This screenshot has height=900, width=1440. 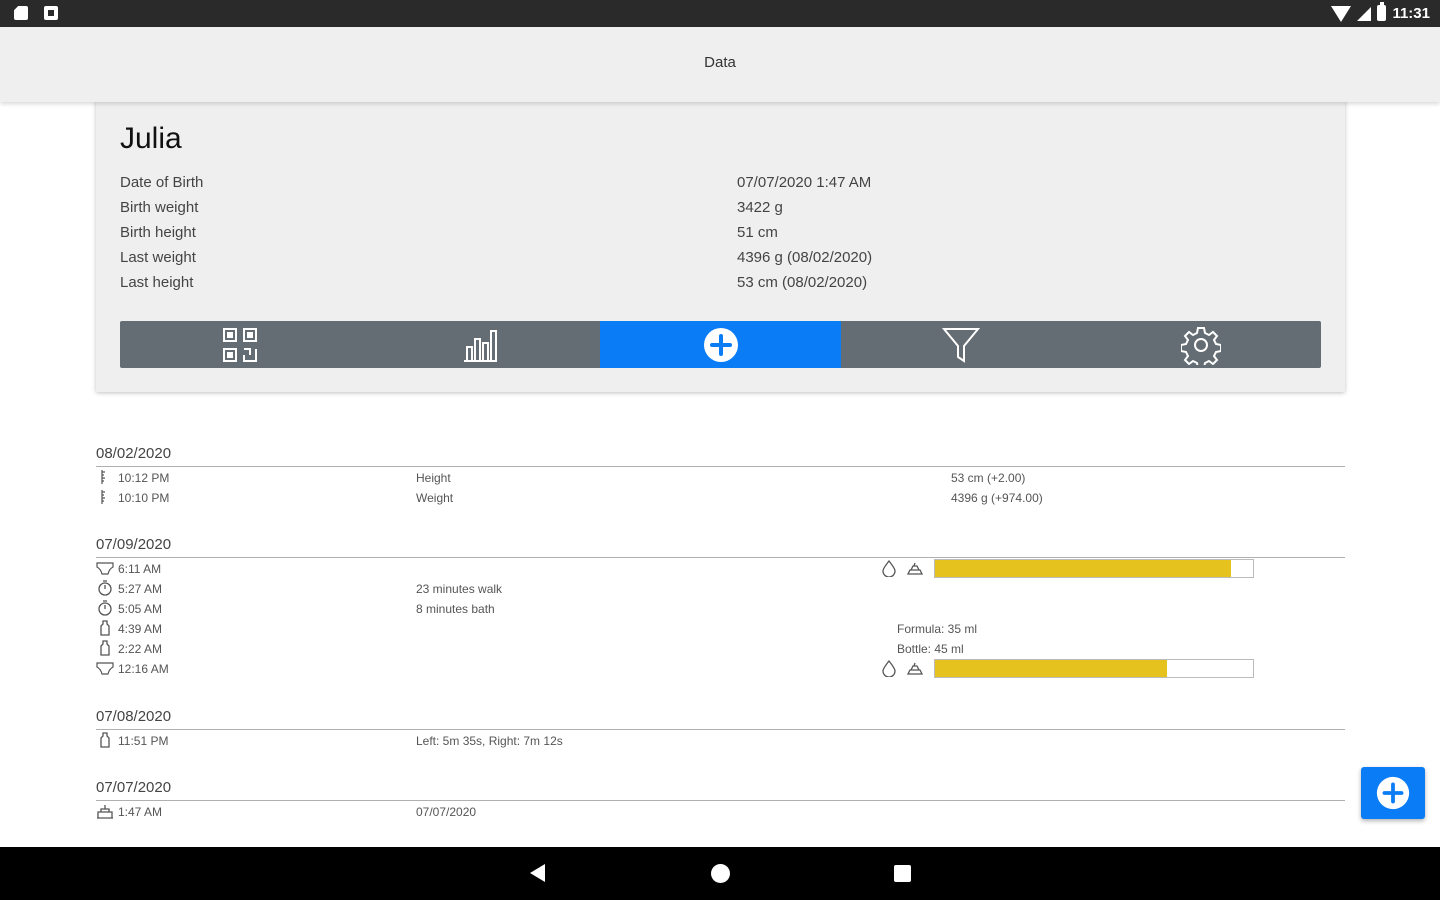 What do you see at coordinates (159, 207) in the screenshot?
I see `info-label: Birth weight` at bounding box center [159, 207].